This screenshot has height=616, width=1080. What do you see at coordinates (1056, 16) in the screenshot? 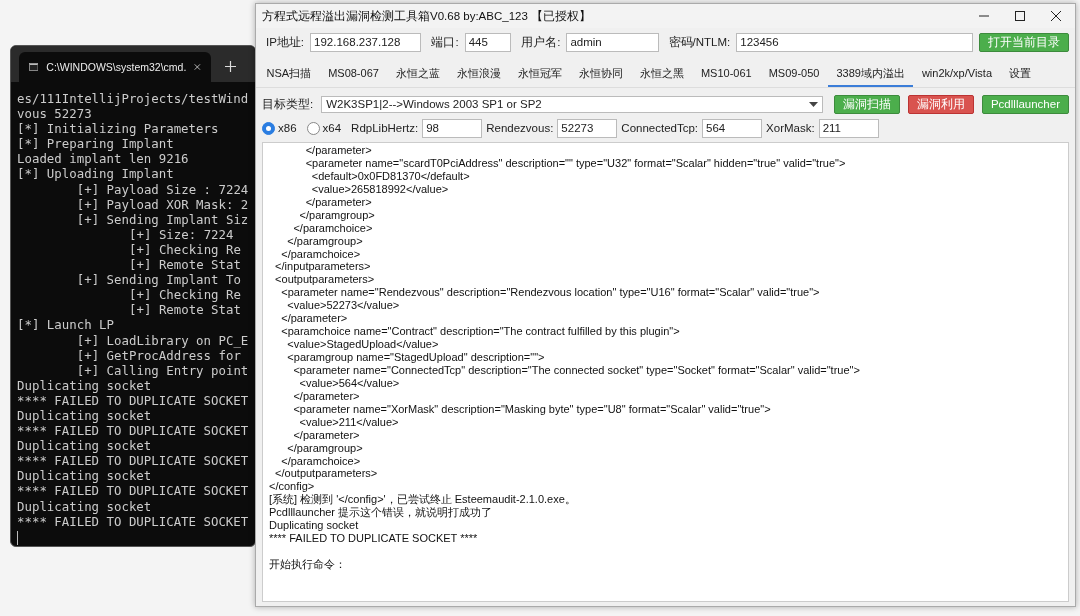
I see `close-icon` at bounding box center [1056, 16].